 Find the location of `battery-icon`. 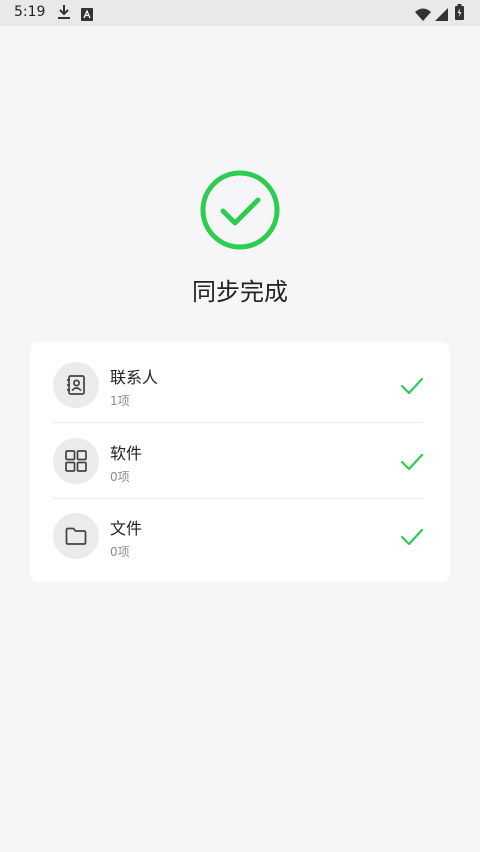

battery-icon is located at coordinates (459, 14).